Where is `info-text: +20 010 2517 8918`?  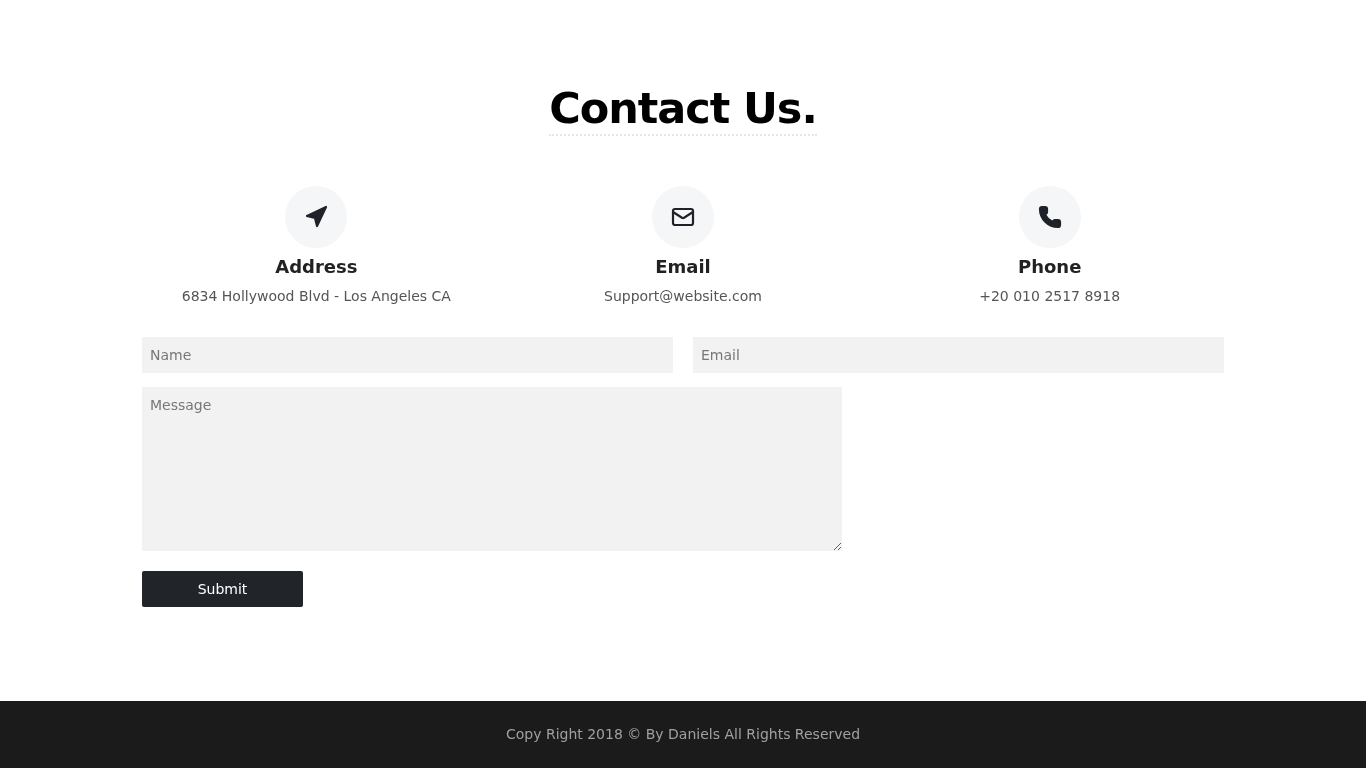
info-text: +20 010 2517 8918 is located at coordinates (1050, 296).